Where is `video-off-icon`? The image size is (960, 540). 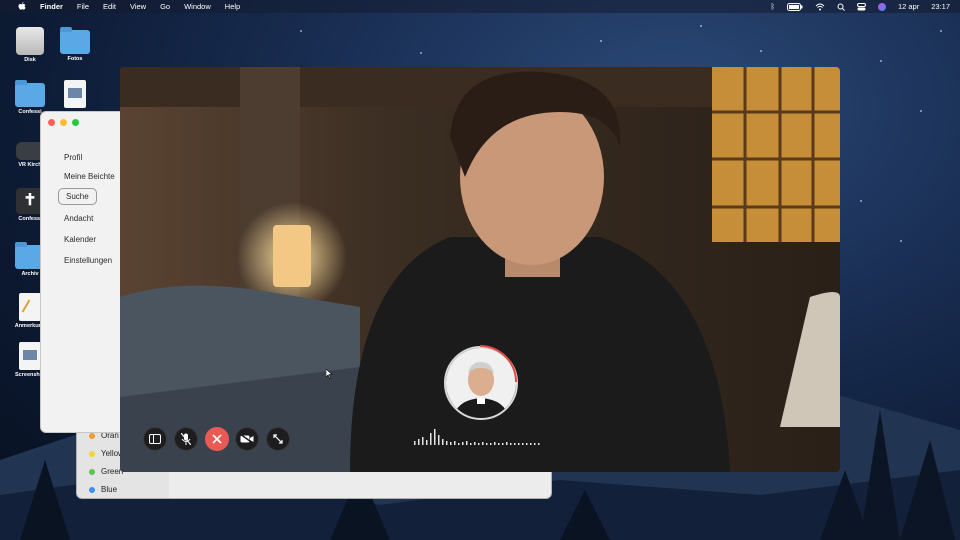 video-off-icon is located at coordinates (247, 439).